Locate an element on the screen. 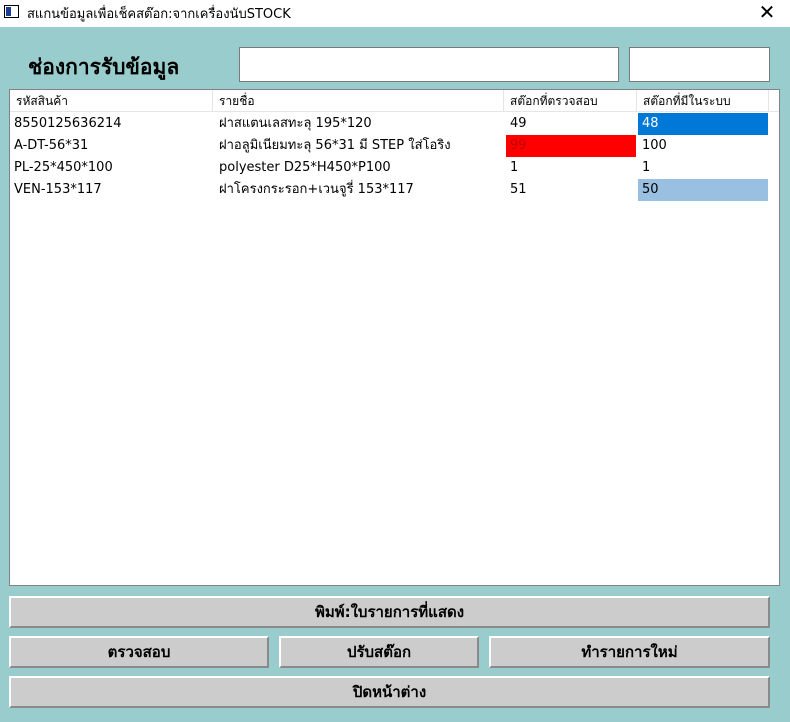 The width and height of the screenshot is (790, 722). cell-checked: 99 is located at coordinates (571, 146).